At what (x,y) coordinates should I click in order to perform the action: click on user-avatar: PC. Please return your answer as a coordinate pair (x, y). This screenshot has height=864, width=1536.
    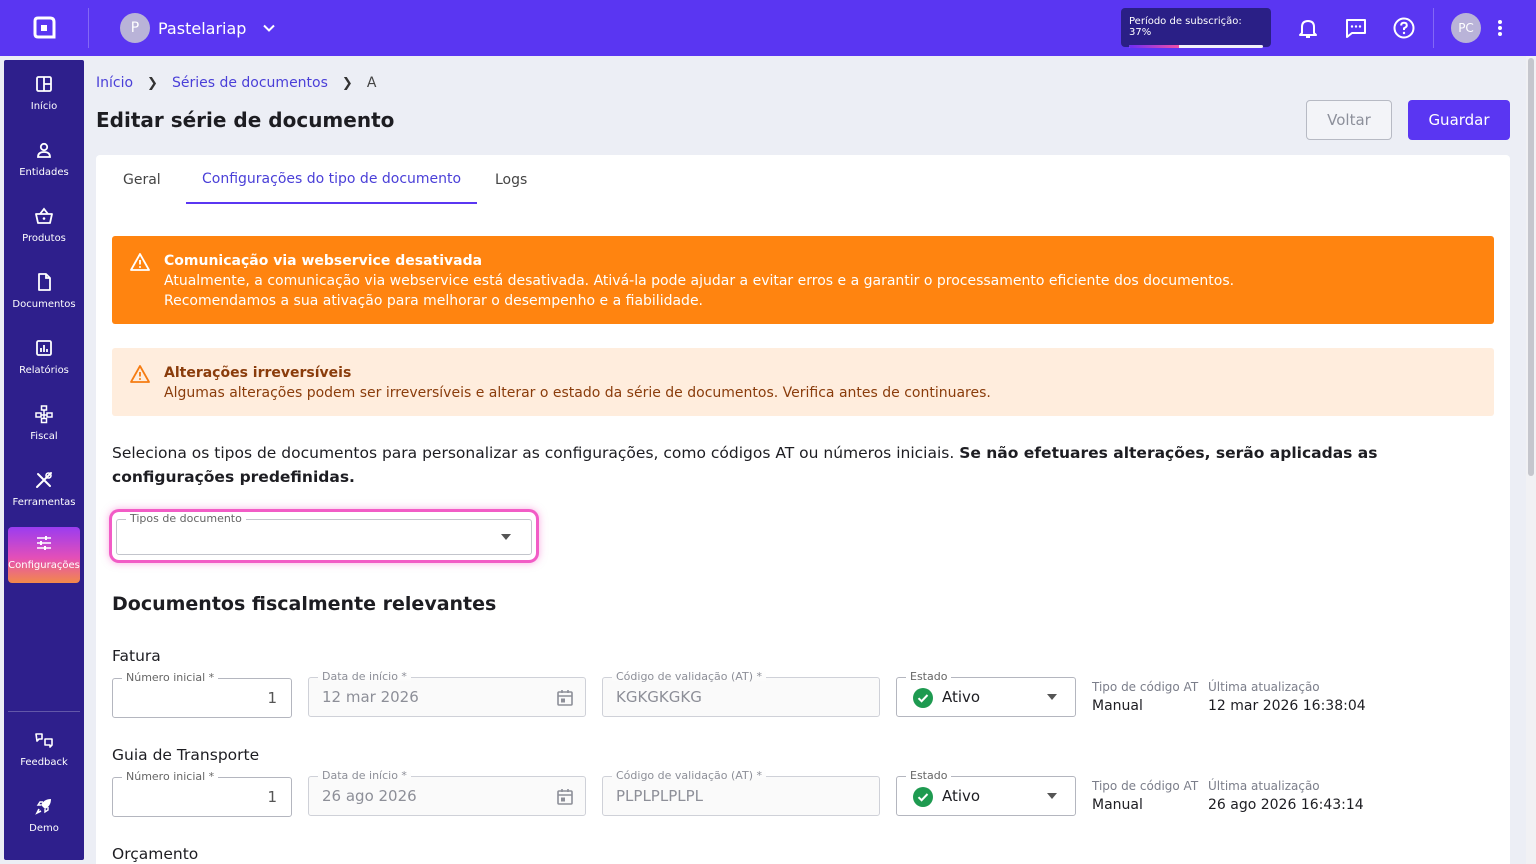
    Looking at the image, I should click on (1466, 28).